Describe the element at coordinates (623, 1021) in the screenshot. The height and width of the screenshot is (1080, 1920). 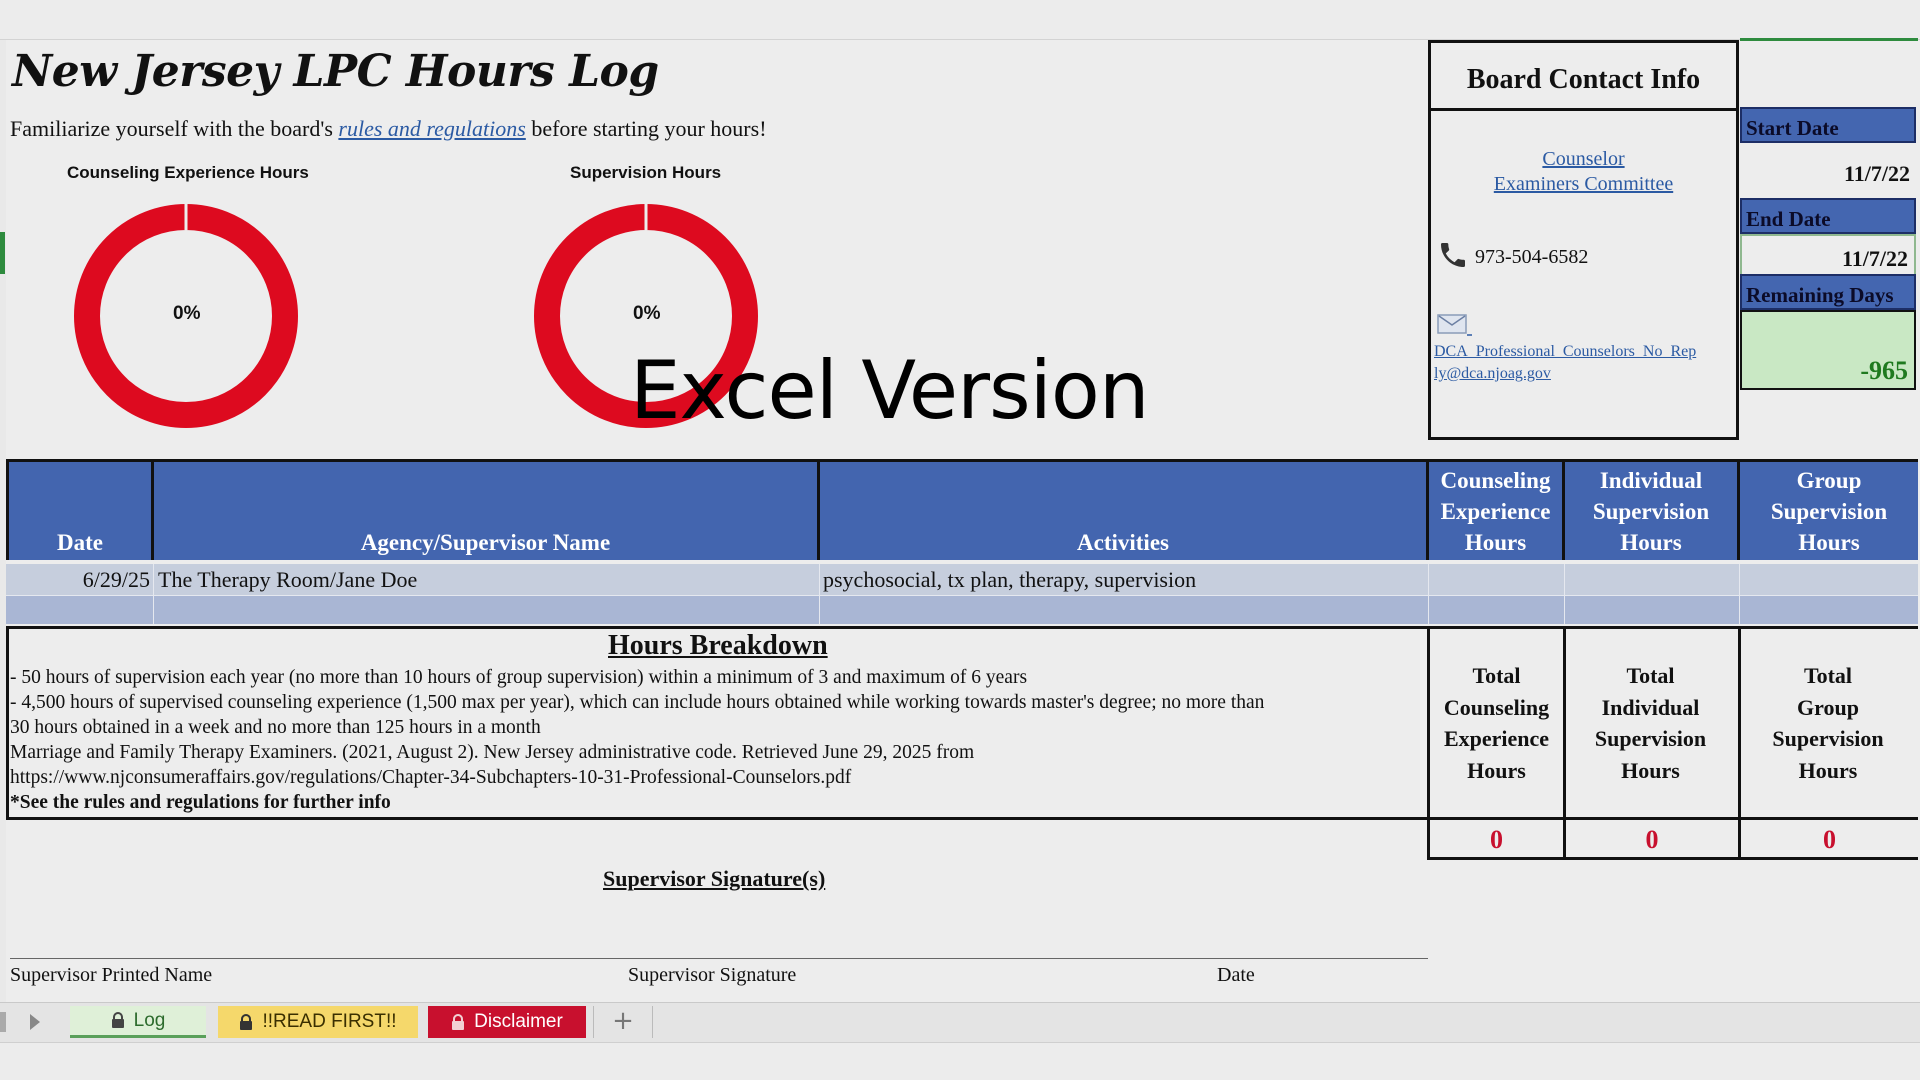
I see `plus-icon: +` at that location.